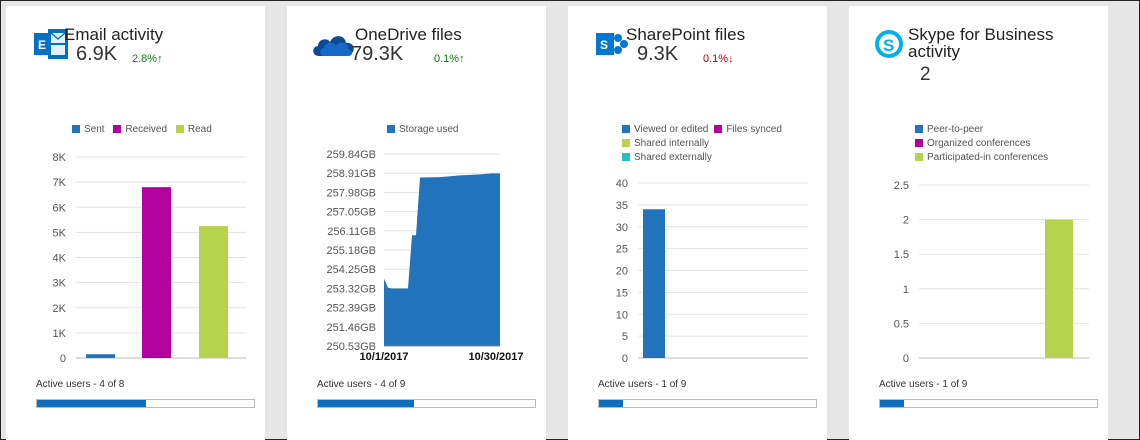  What do you see at coordinates (622, 293) in the screenshot?
I see `y-tick-label: 15` at bounding box center [622, 293].